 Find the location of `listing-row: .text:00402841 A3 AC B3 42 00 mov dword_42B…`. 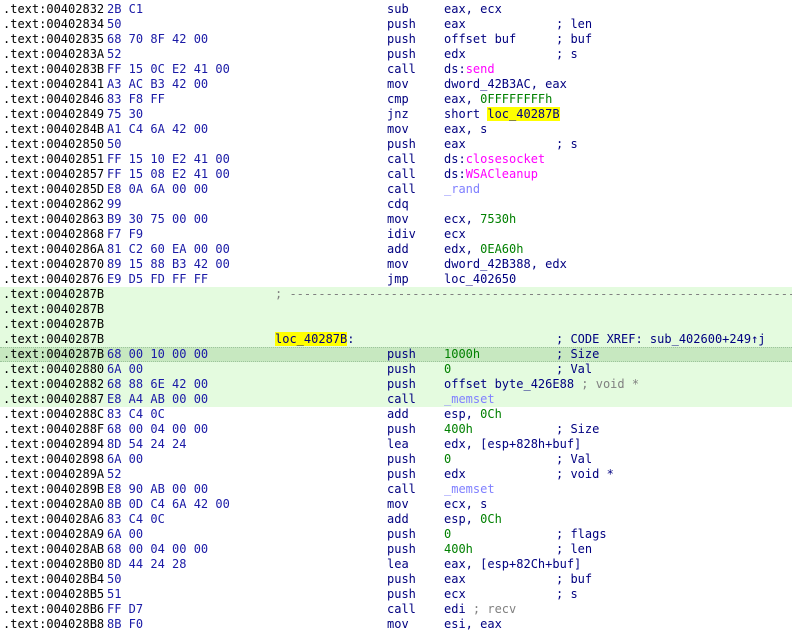

listing-row: .text:00402841 A3 AC B3 42 00 mov dword_42B… is located at coordinates (396, 84).